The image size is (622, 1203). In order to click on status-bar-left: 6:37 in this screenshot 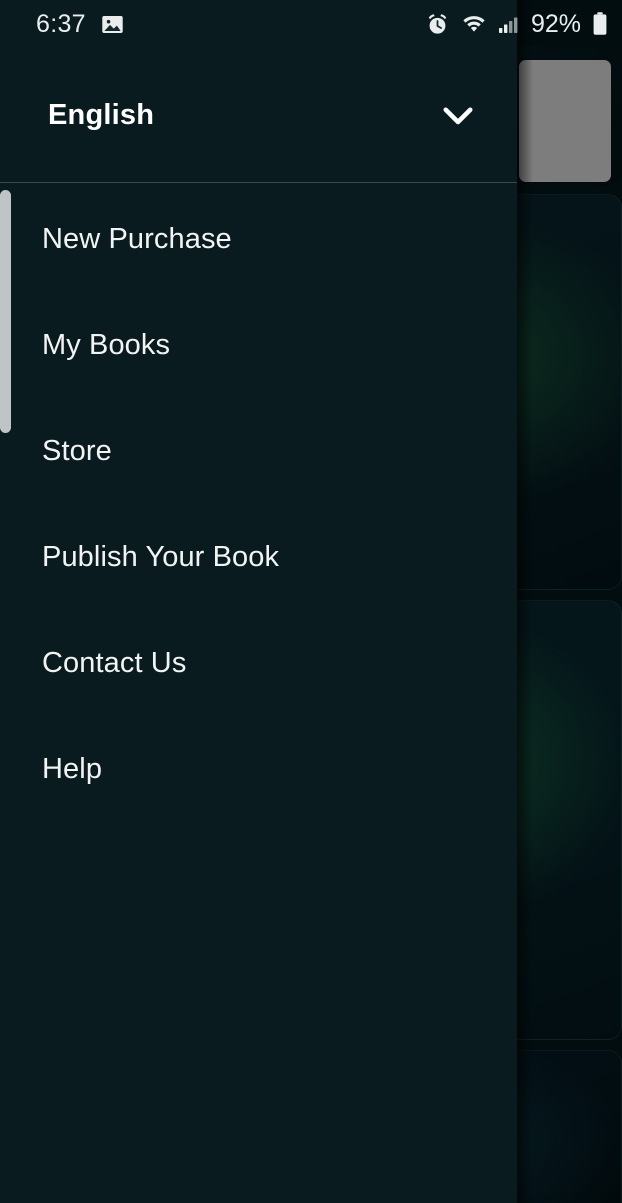, I will do `click(80, 24)`.